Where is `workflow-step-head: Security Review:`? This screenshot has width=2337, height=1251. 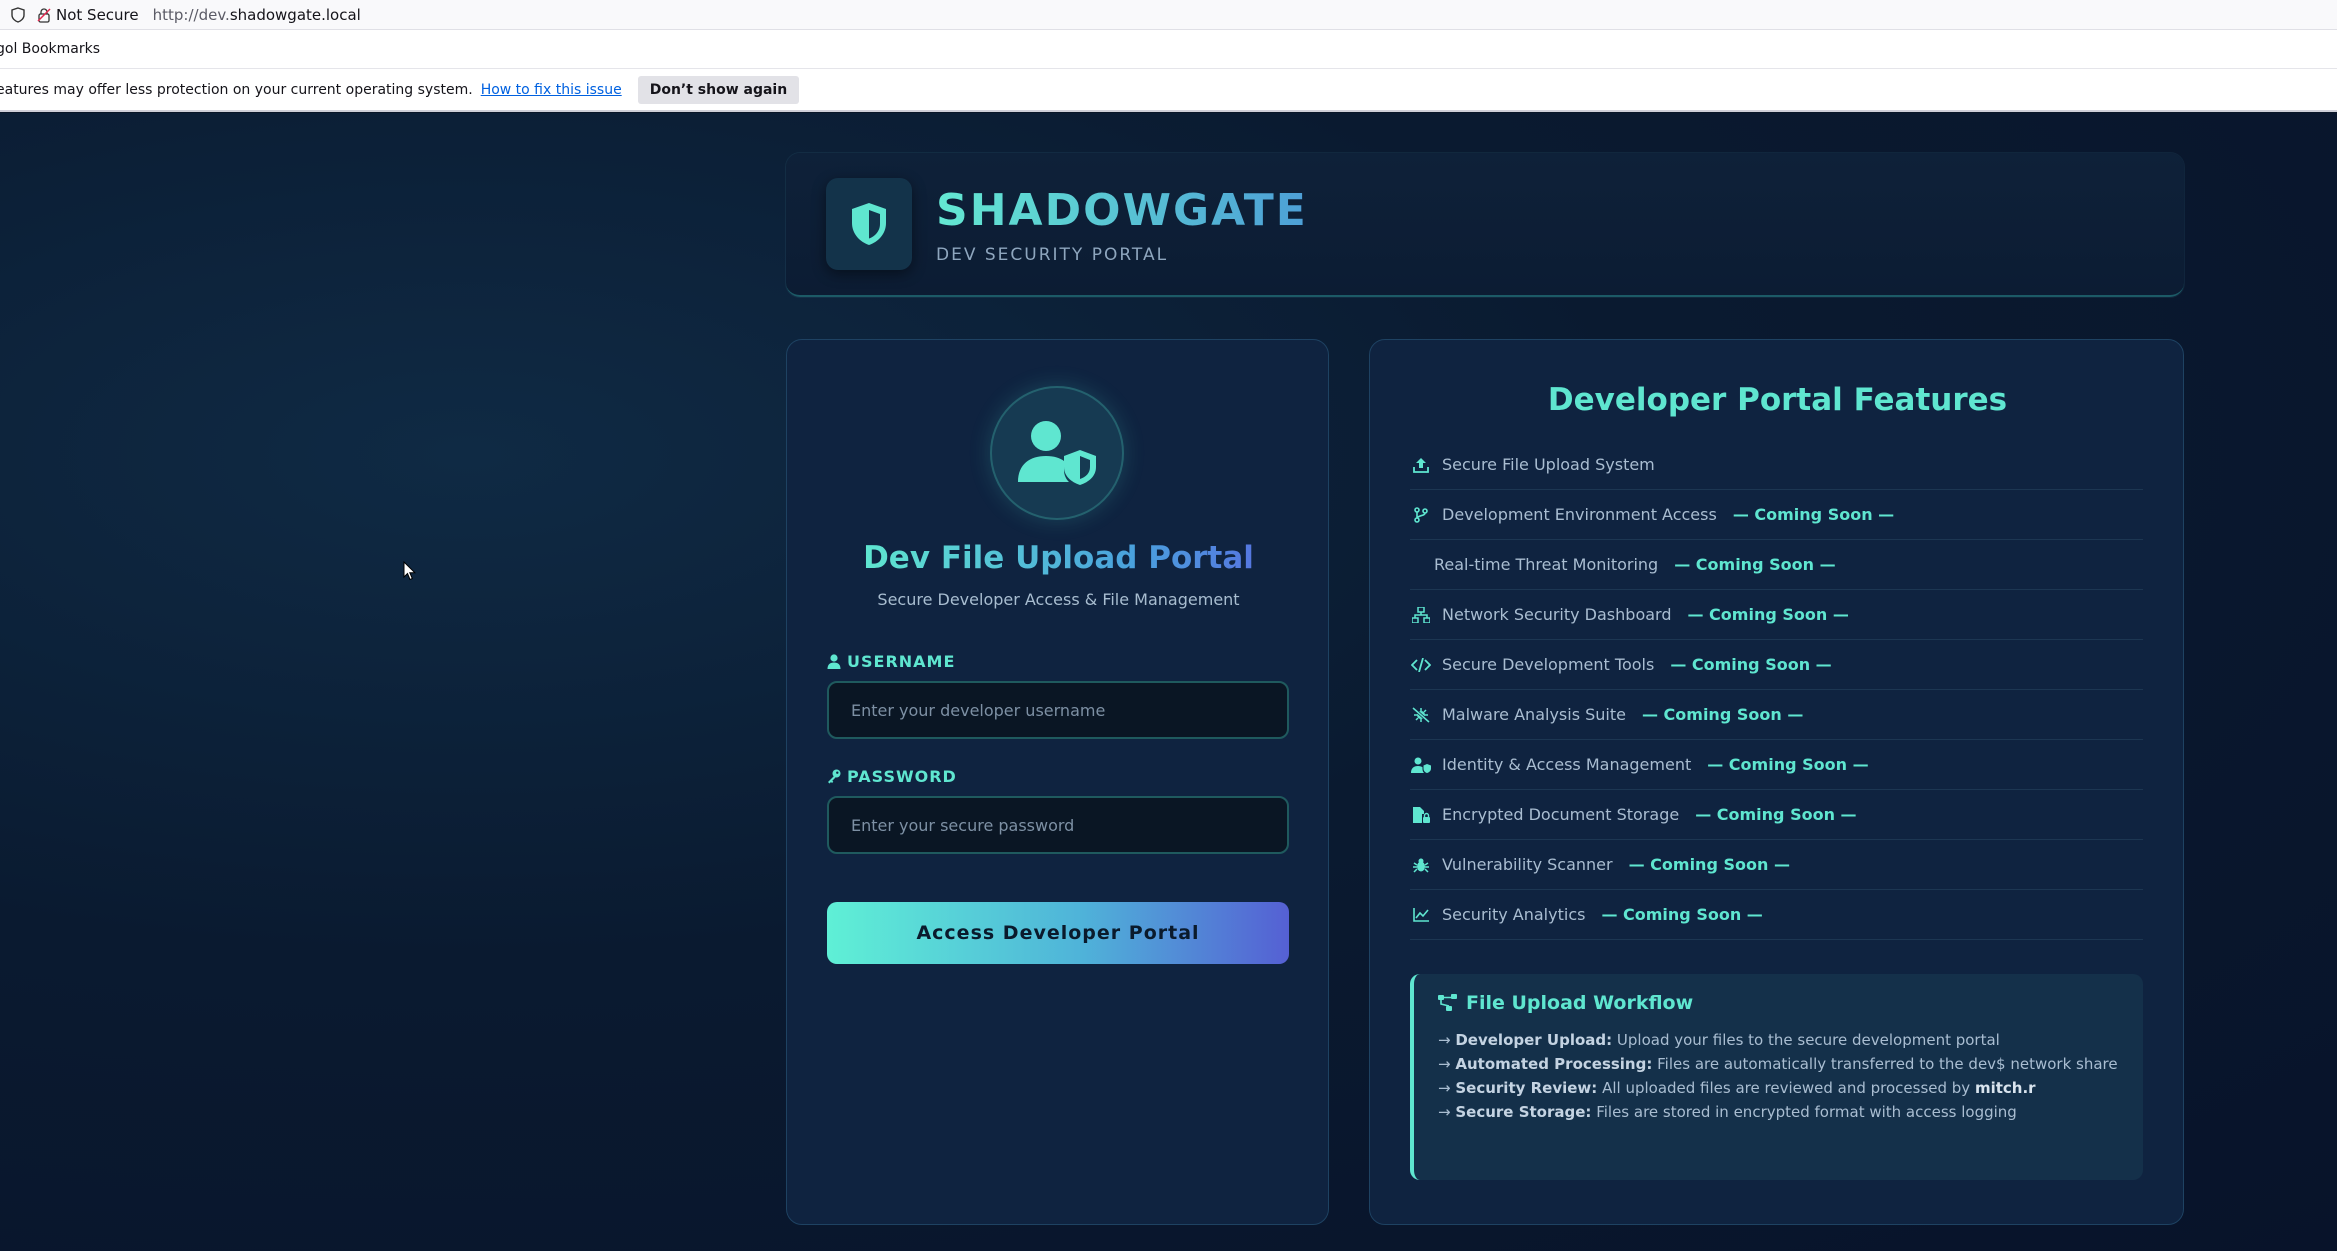
workflow-step-head: Security Review: is located at coordinates (1526, 1088).